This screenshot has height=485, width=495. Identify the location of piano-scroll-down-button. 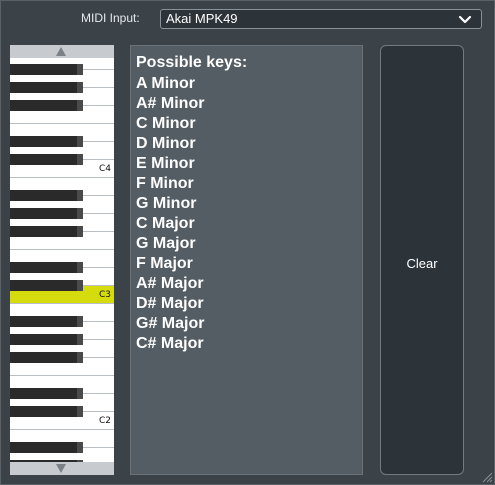
(62, 468).